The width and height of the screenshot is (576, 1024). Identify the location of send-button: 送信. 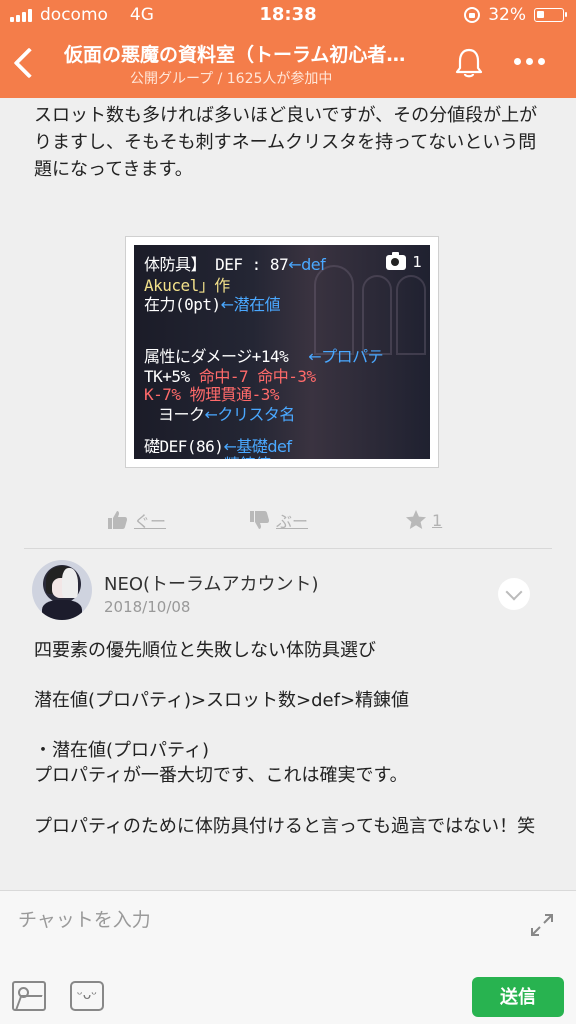
(518, 997).